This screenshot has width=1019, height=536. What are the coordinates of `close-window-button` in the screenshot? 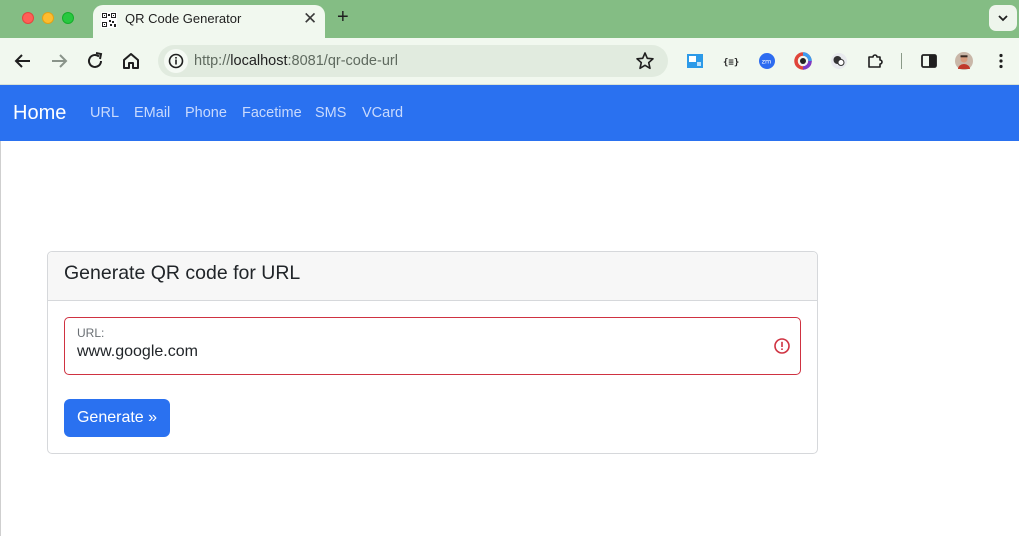 It's located at (28, 18).